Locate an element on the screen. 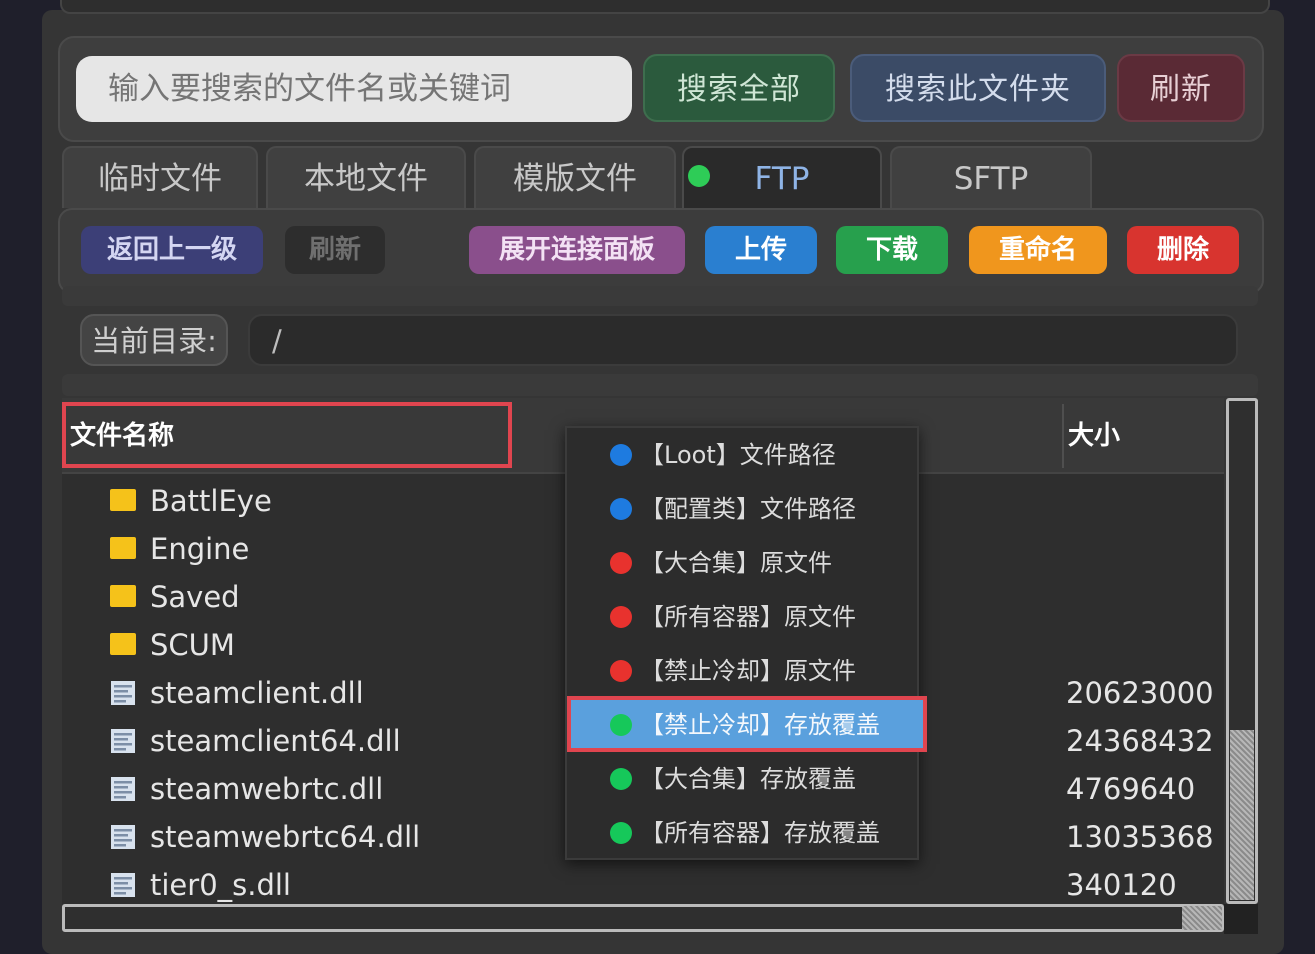 The width and height of the screenshot is (1315, 954). column-separator is located at coordinates (1063, 436).